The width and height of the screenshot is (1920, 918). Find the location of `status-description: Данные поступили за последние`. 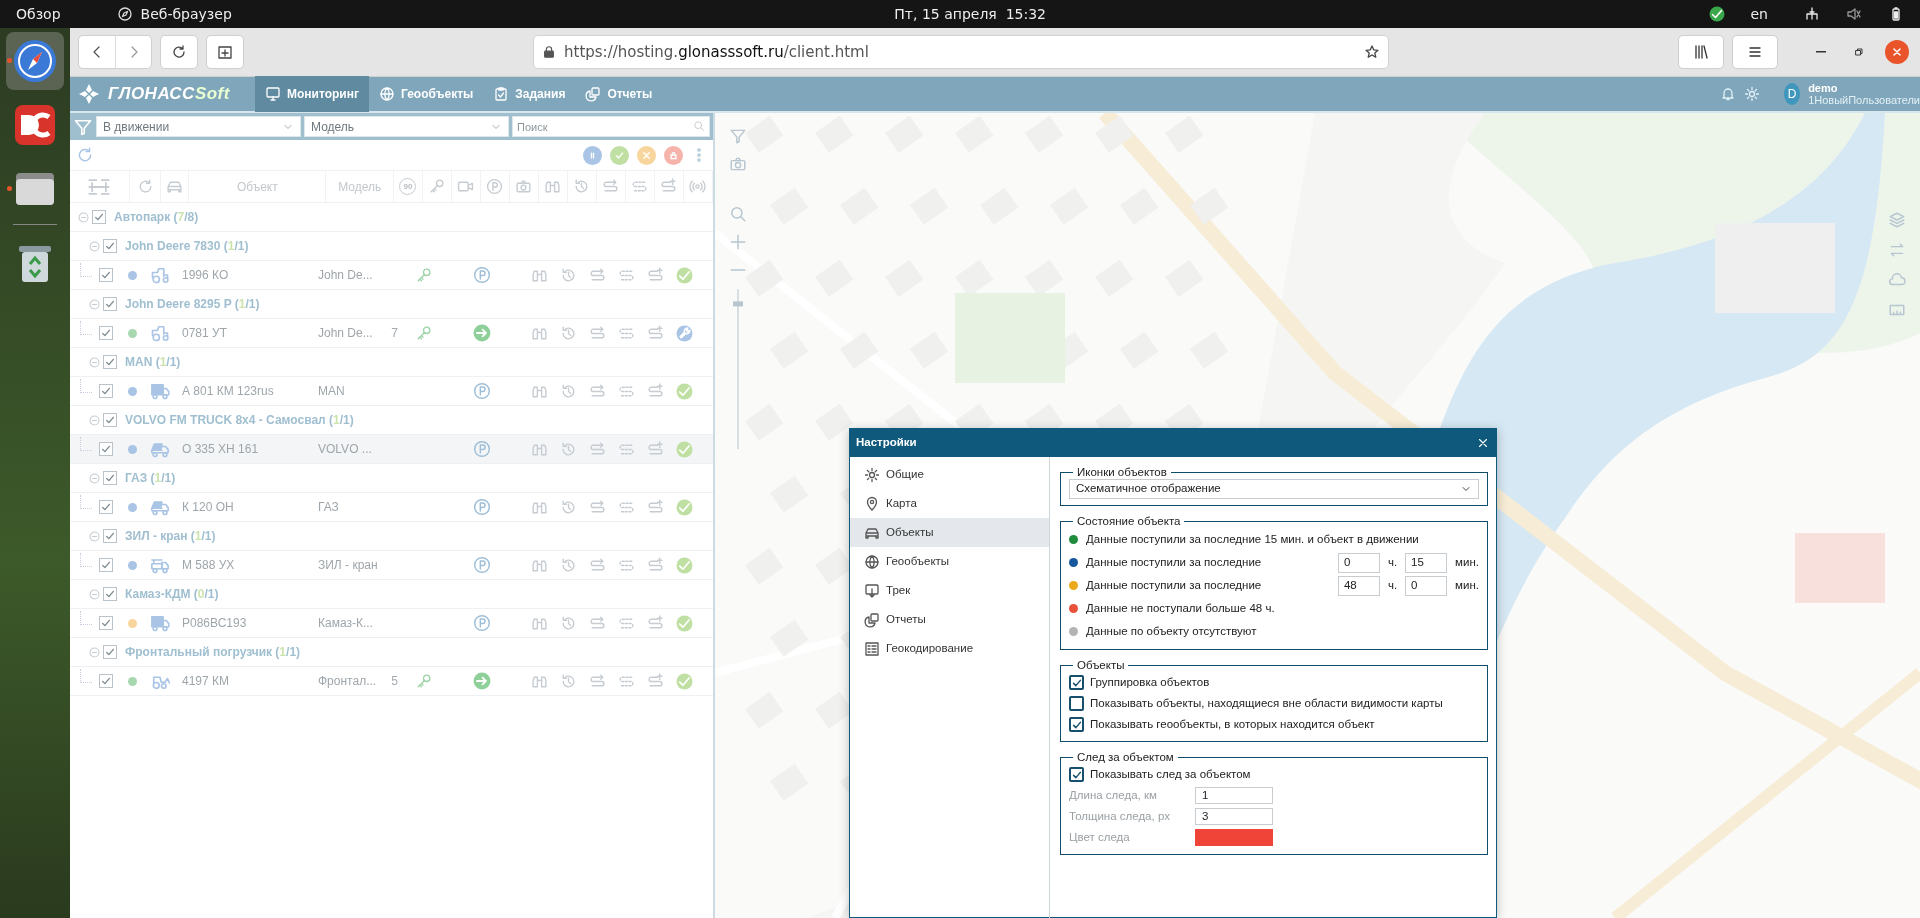

status-description: Данные поступили за последние is located at coordinates (1174, 585).